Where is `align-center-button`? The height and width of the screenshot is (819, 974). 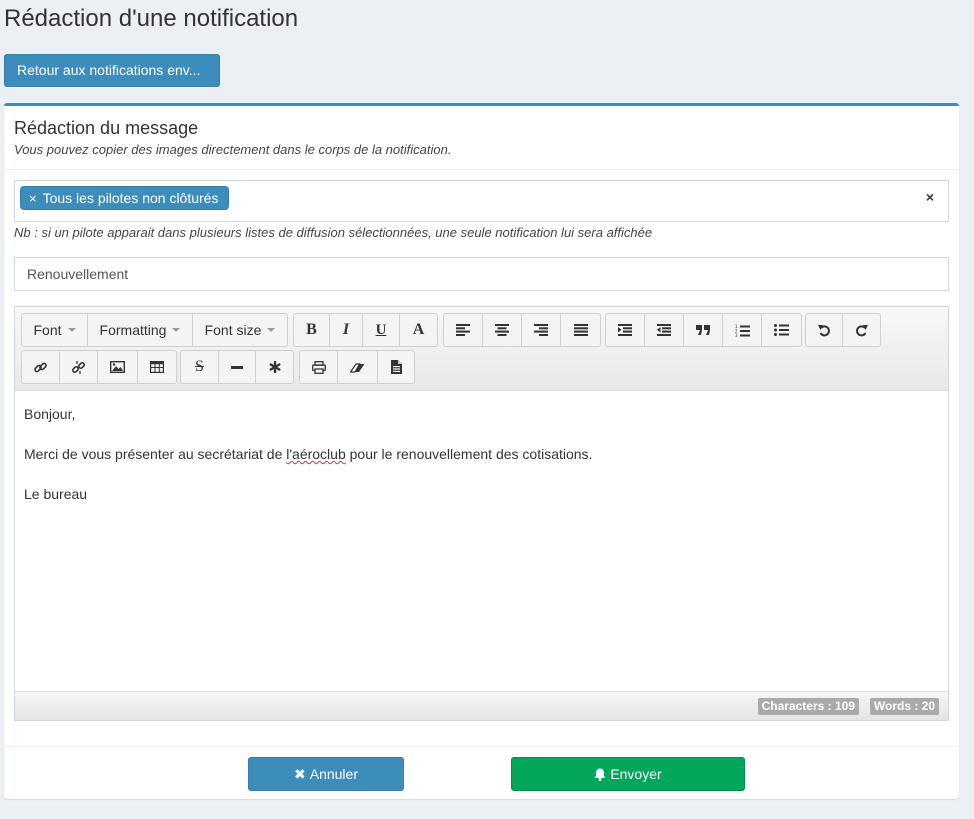
align-center-button is located at coordinates (502, 330).